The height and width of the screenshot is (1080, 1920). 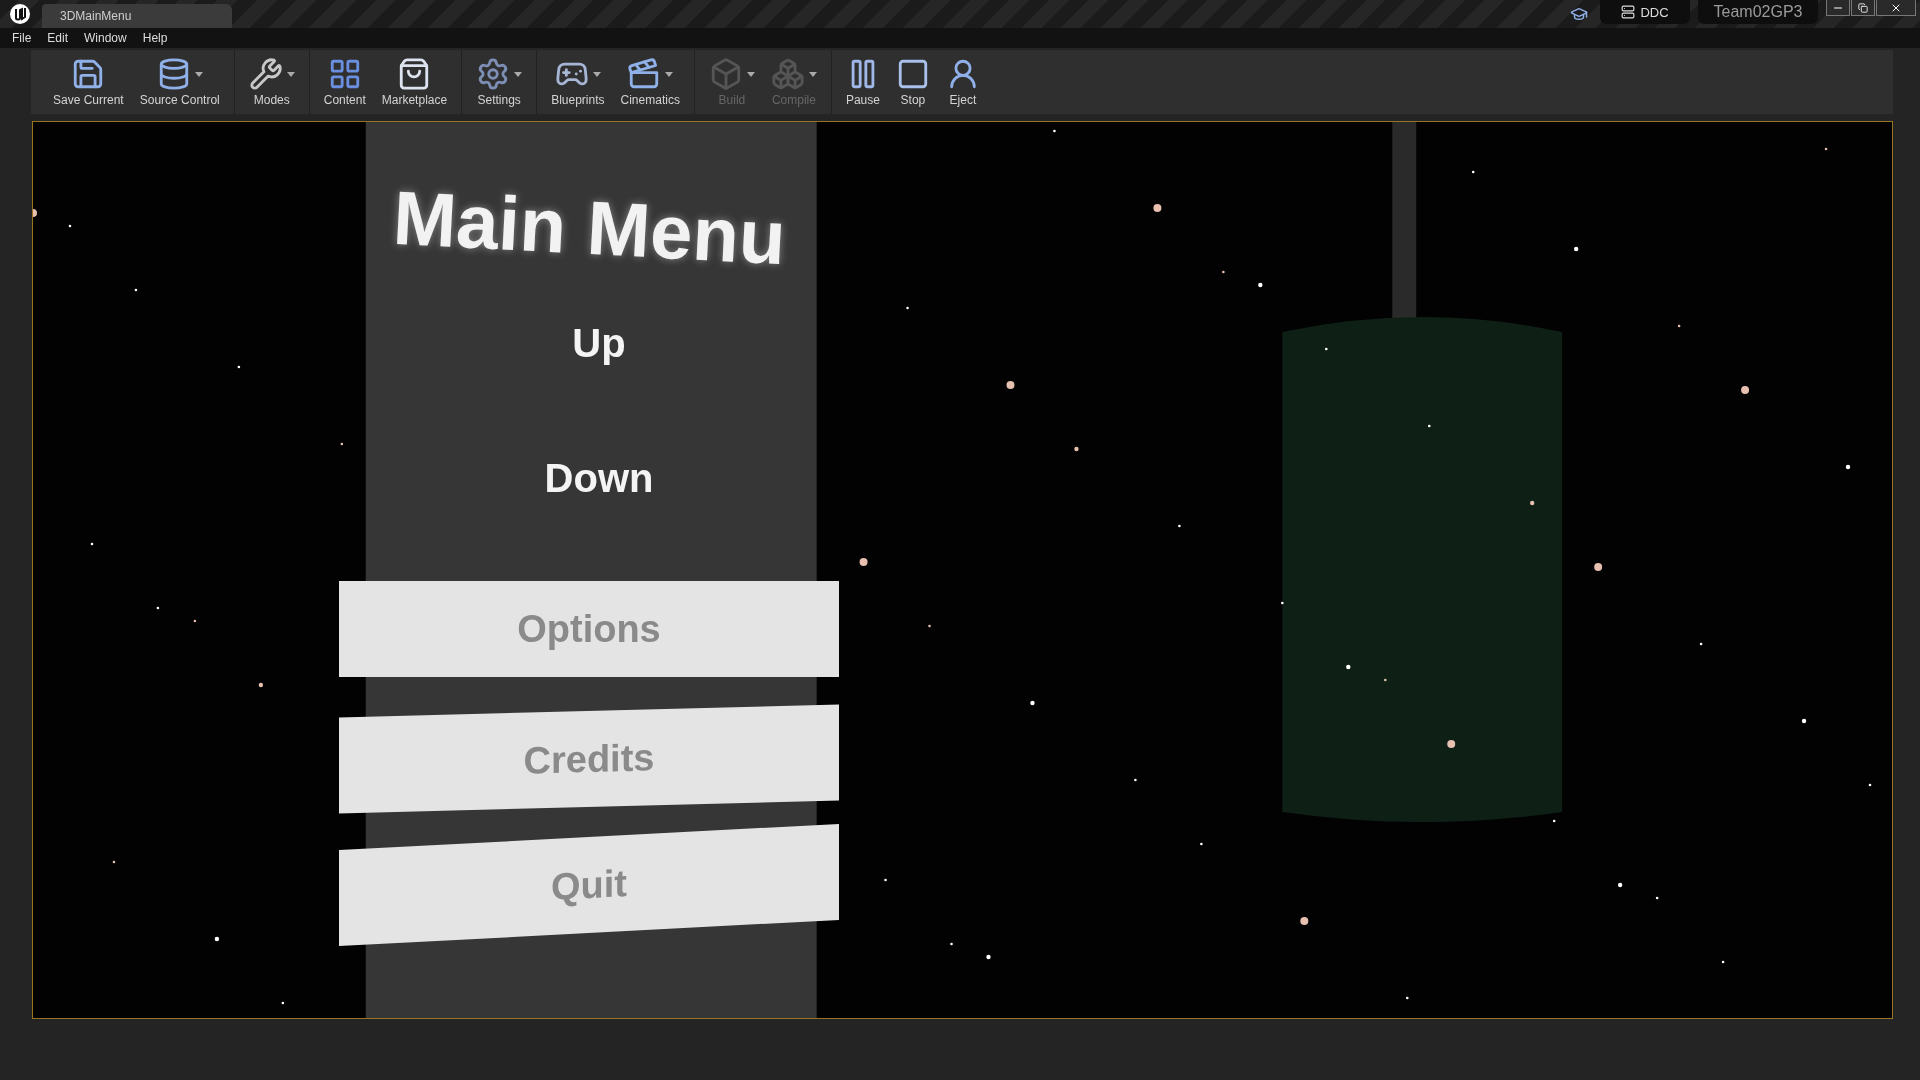 I want to click on menu-item: Edit, so click(x=58, y=38).